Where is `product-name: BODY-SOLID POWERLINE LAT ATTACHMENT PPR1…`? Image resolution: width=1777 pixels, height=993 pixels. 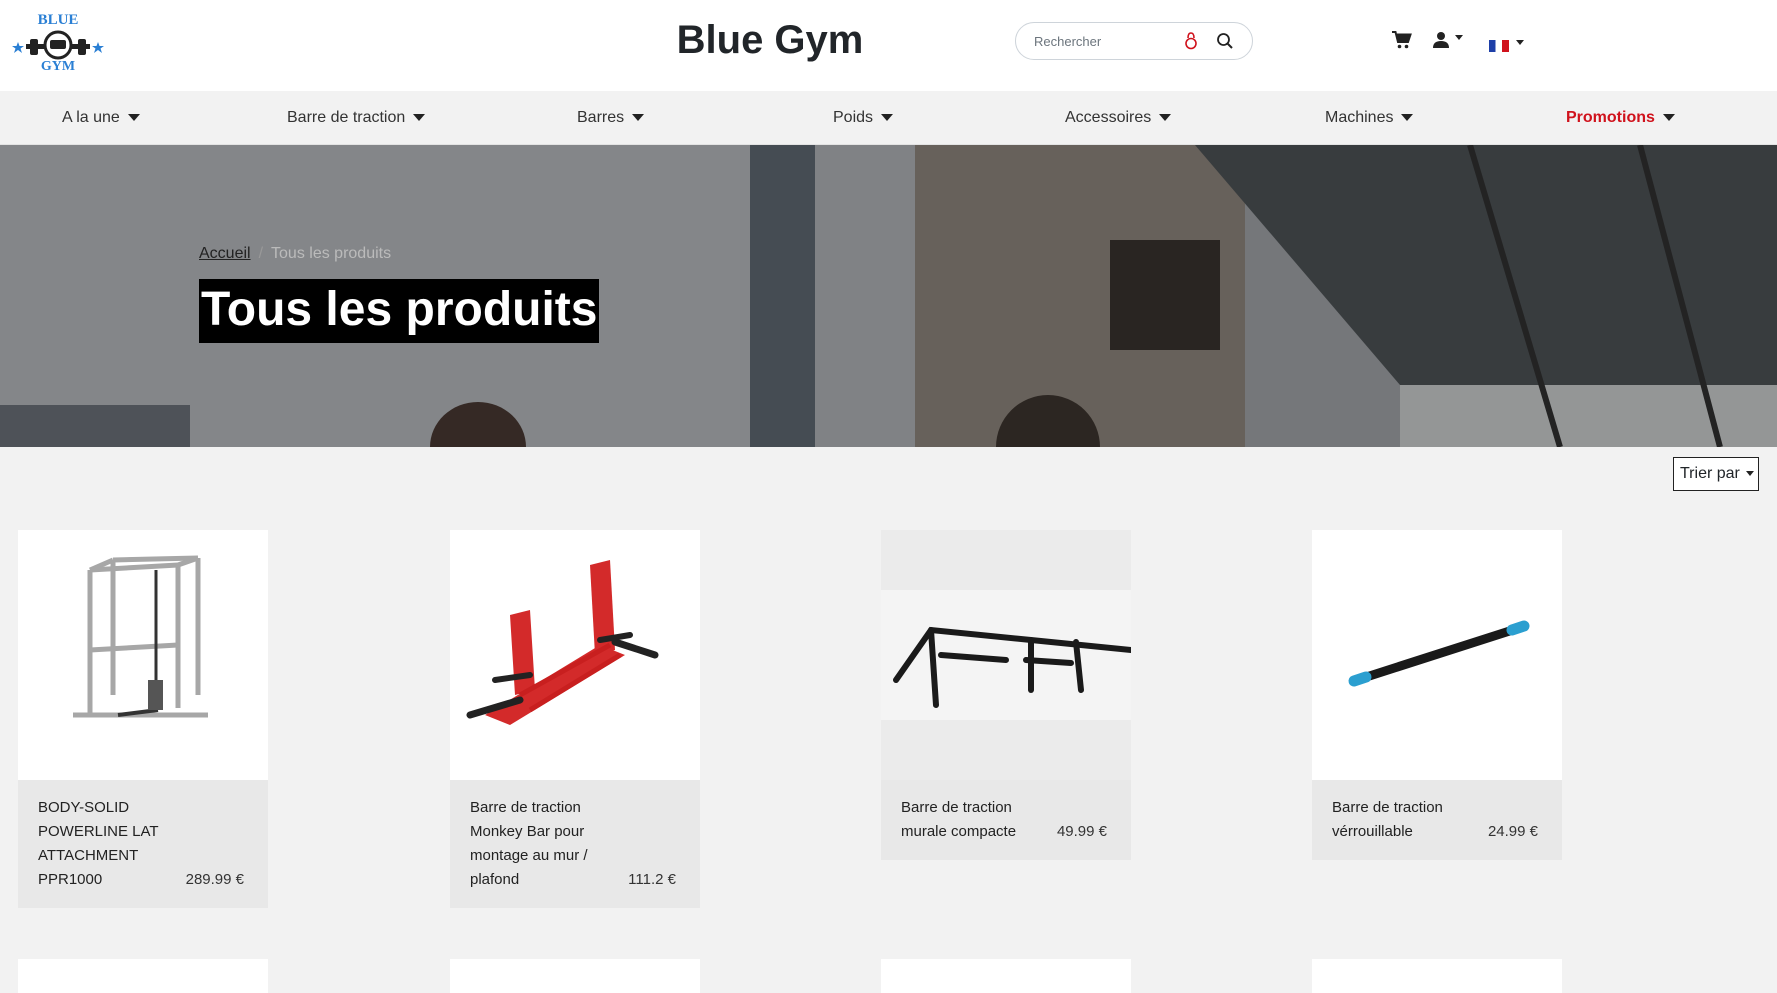 product-name: BODY-SOLID POWERLINE LAT ATTACHMENT PPR1… is located at coordinates (105, 844).